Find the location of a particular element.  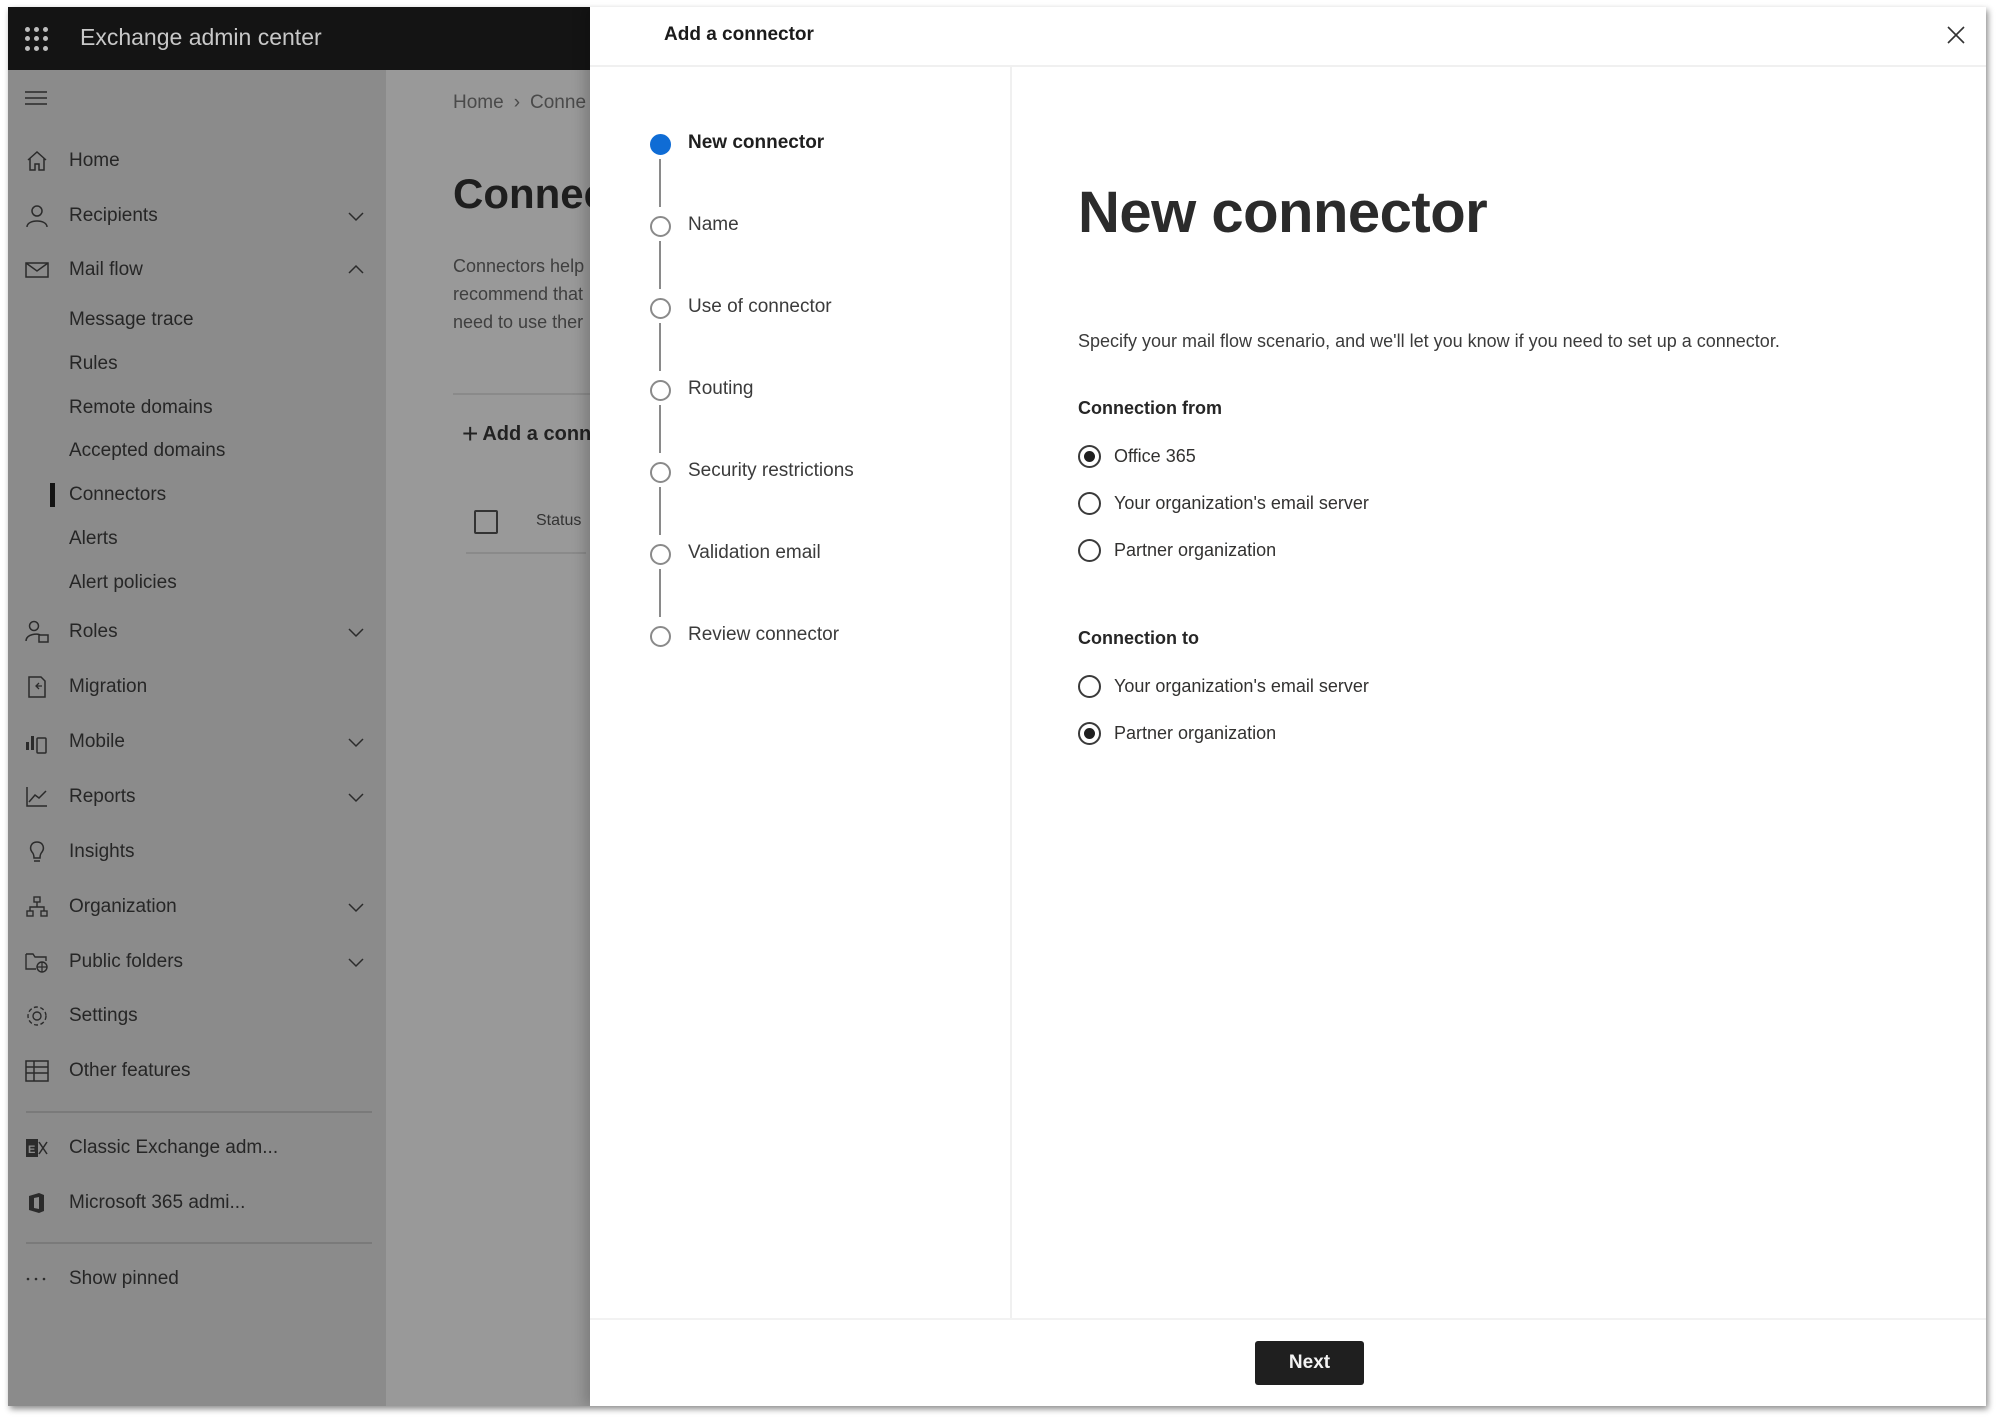

breadcrumb: Home › Conne is located at coordinates (519, 103).